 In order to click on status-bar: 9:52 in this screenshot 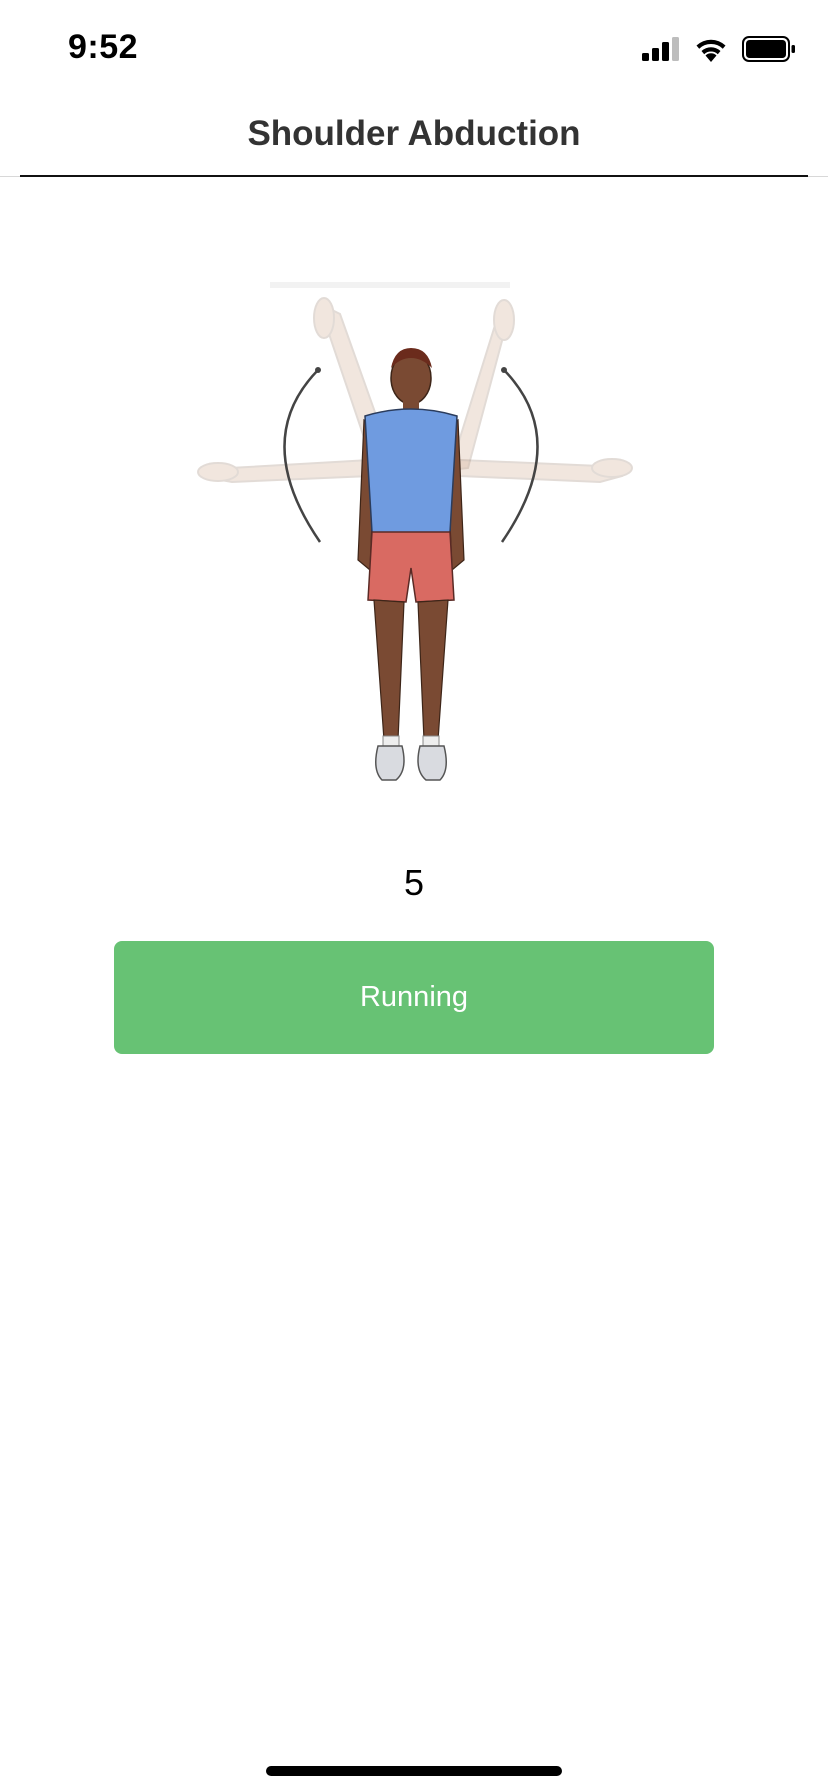, I will do `click(414, 48)`.